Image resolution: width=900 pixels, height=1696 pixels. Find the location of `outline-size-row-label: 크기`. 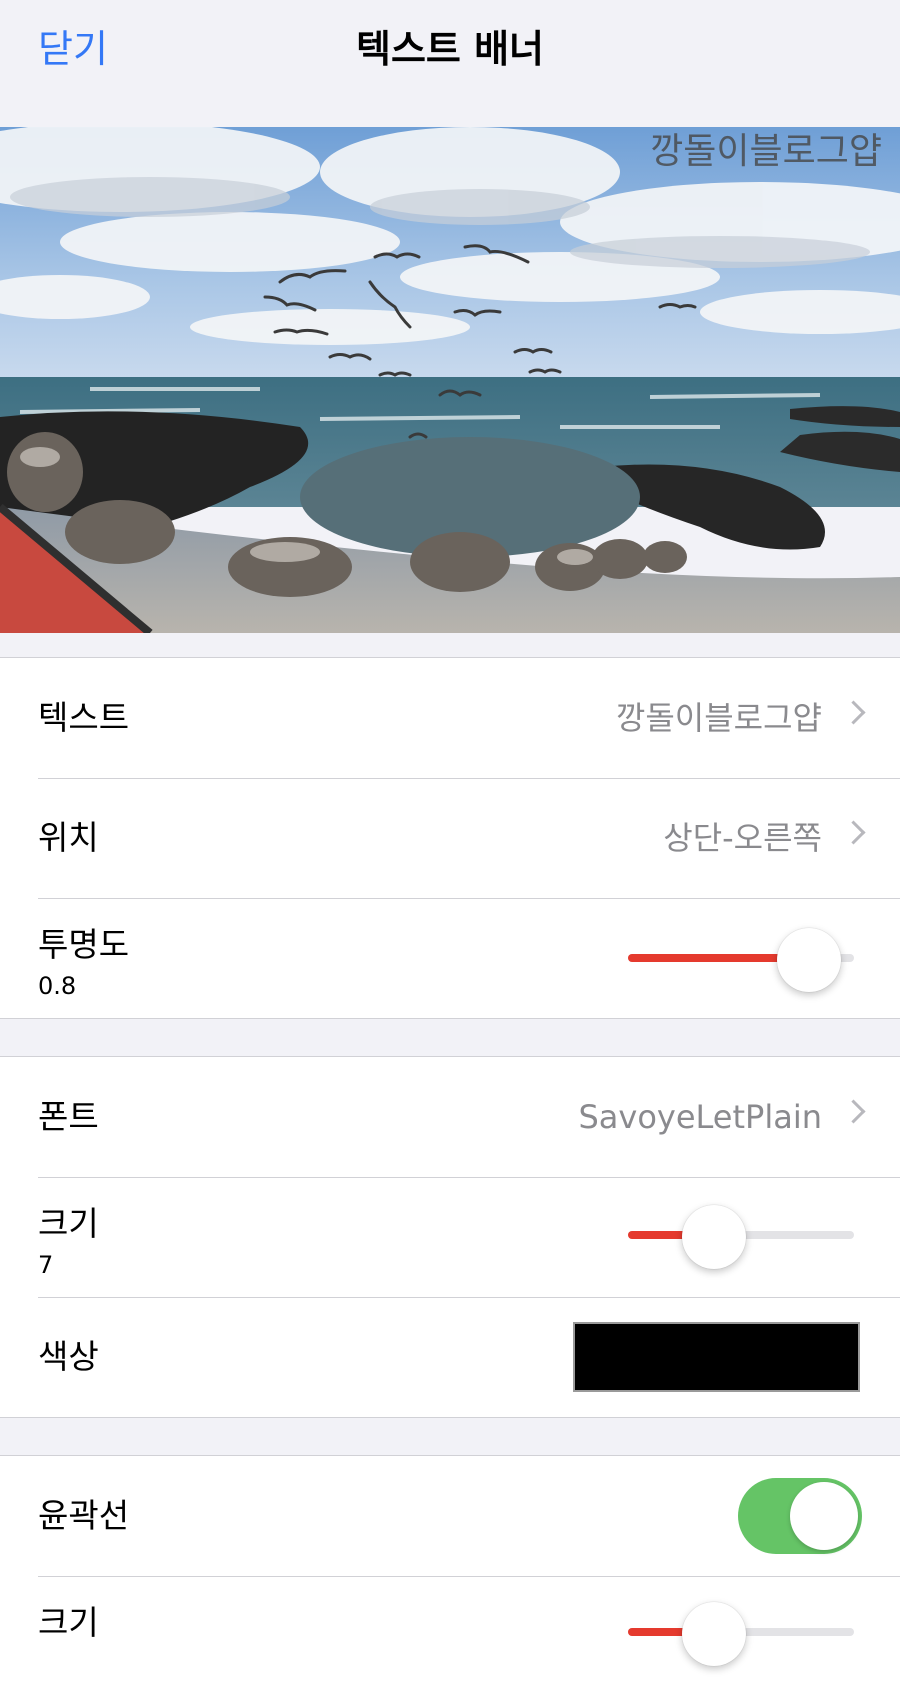

outline-size-row-label: 크기 is located at coordinates (68, 1622).